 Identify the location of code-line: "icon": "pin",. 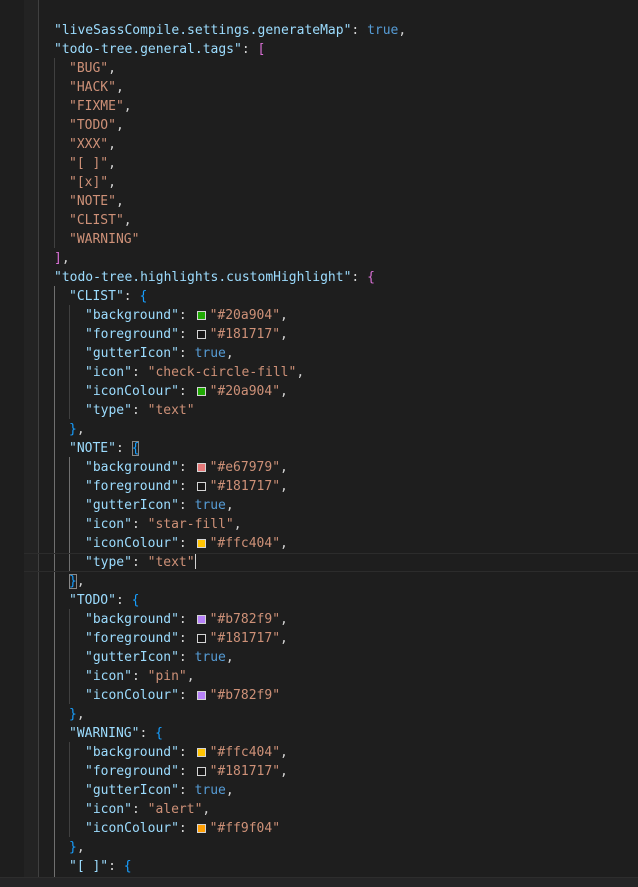
(319, 676).